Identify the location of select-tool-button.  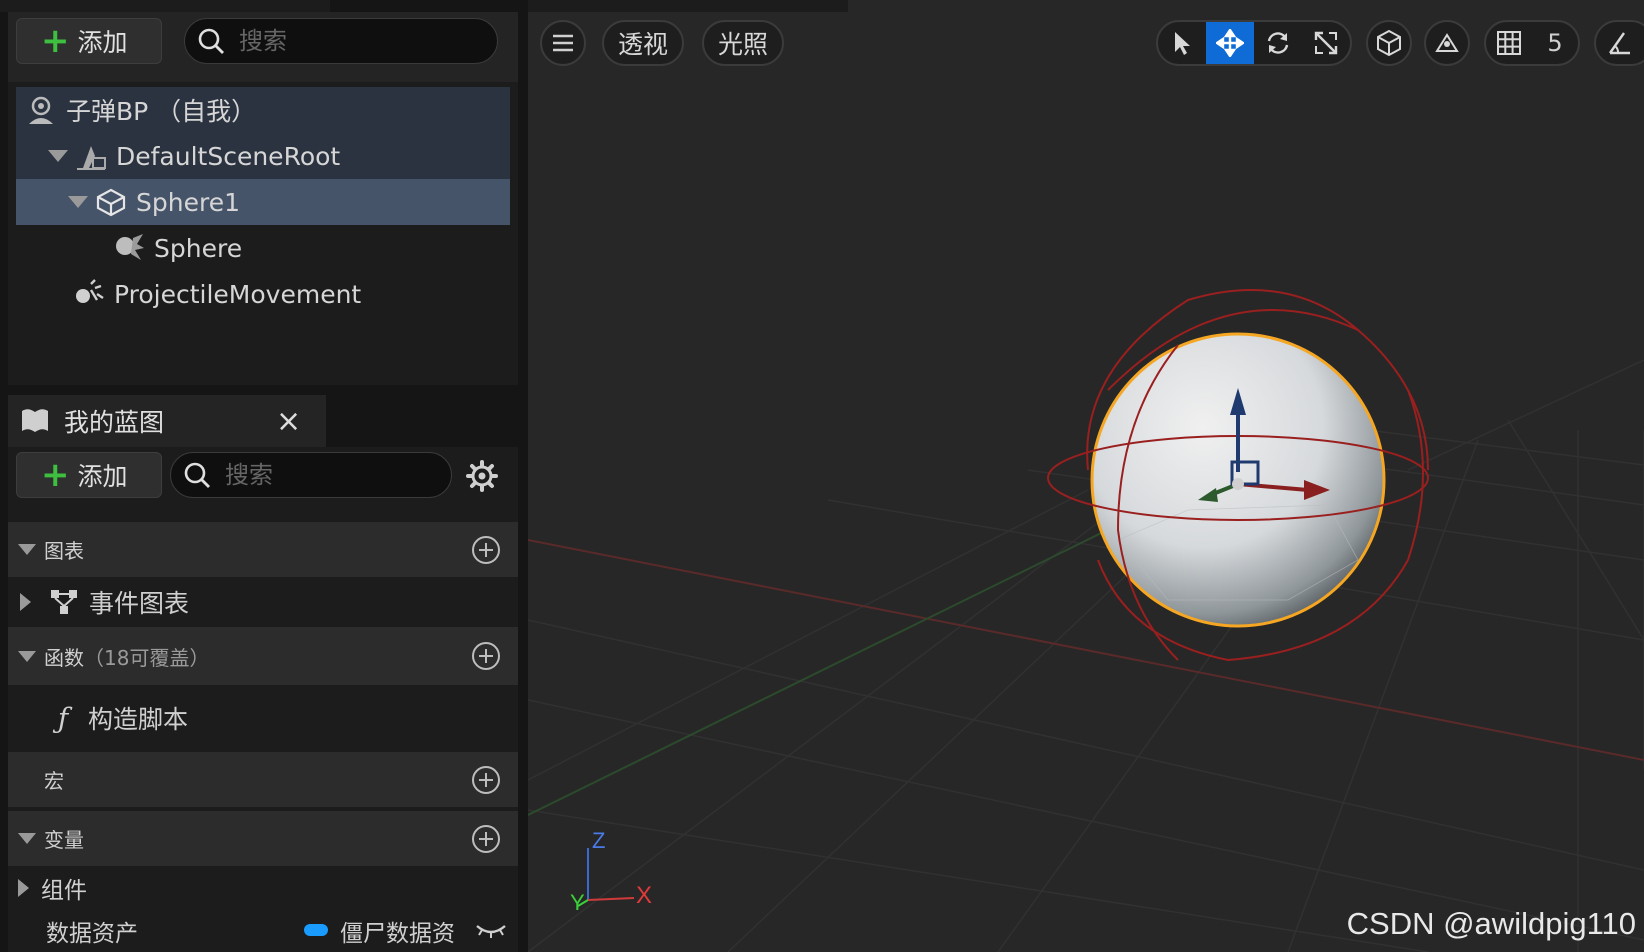
(1182, 43).